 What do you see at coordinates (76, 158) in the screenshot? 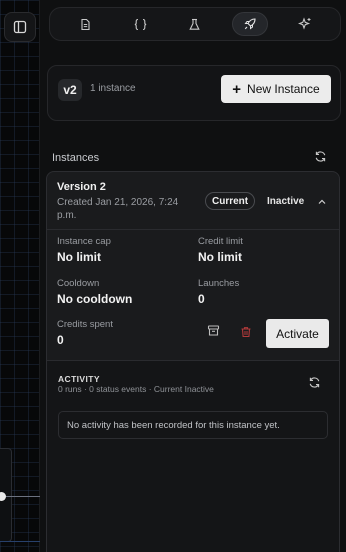
I see `instances-section-title: Instances` at bounding box center [76, 158].